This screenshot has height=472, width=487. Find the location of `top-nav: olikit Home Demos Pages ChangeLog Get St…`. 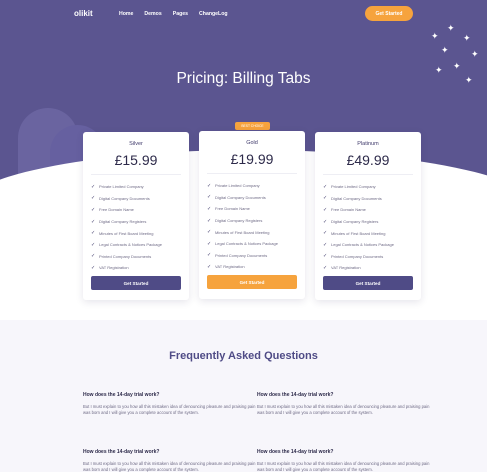

top-nav: olikit Home Demos Pages ChangeLog Get St… is located at coordinates (243, 14).